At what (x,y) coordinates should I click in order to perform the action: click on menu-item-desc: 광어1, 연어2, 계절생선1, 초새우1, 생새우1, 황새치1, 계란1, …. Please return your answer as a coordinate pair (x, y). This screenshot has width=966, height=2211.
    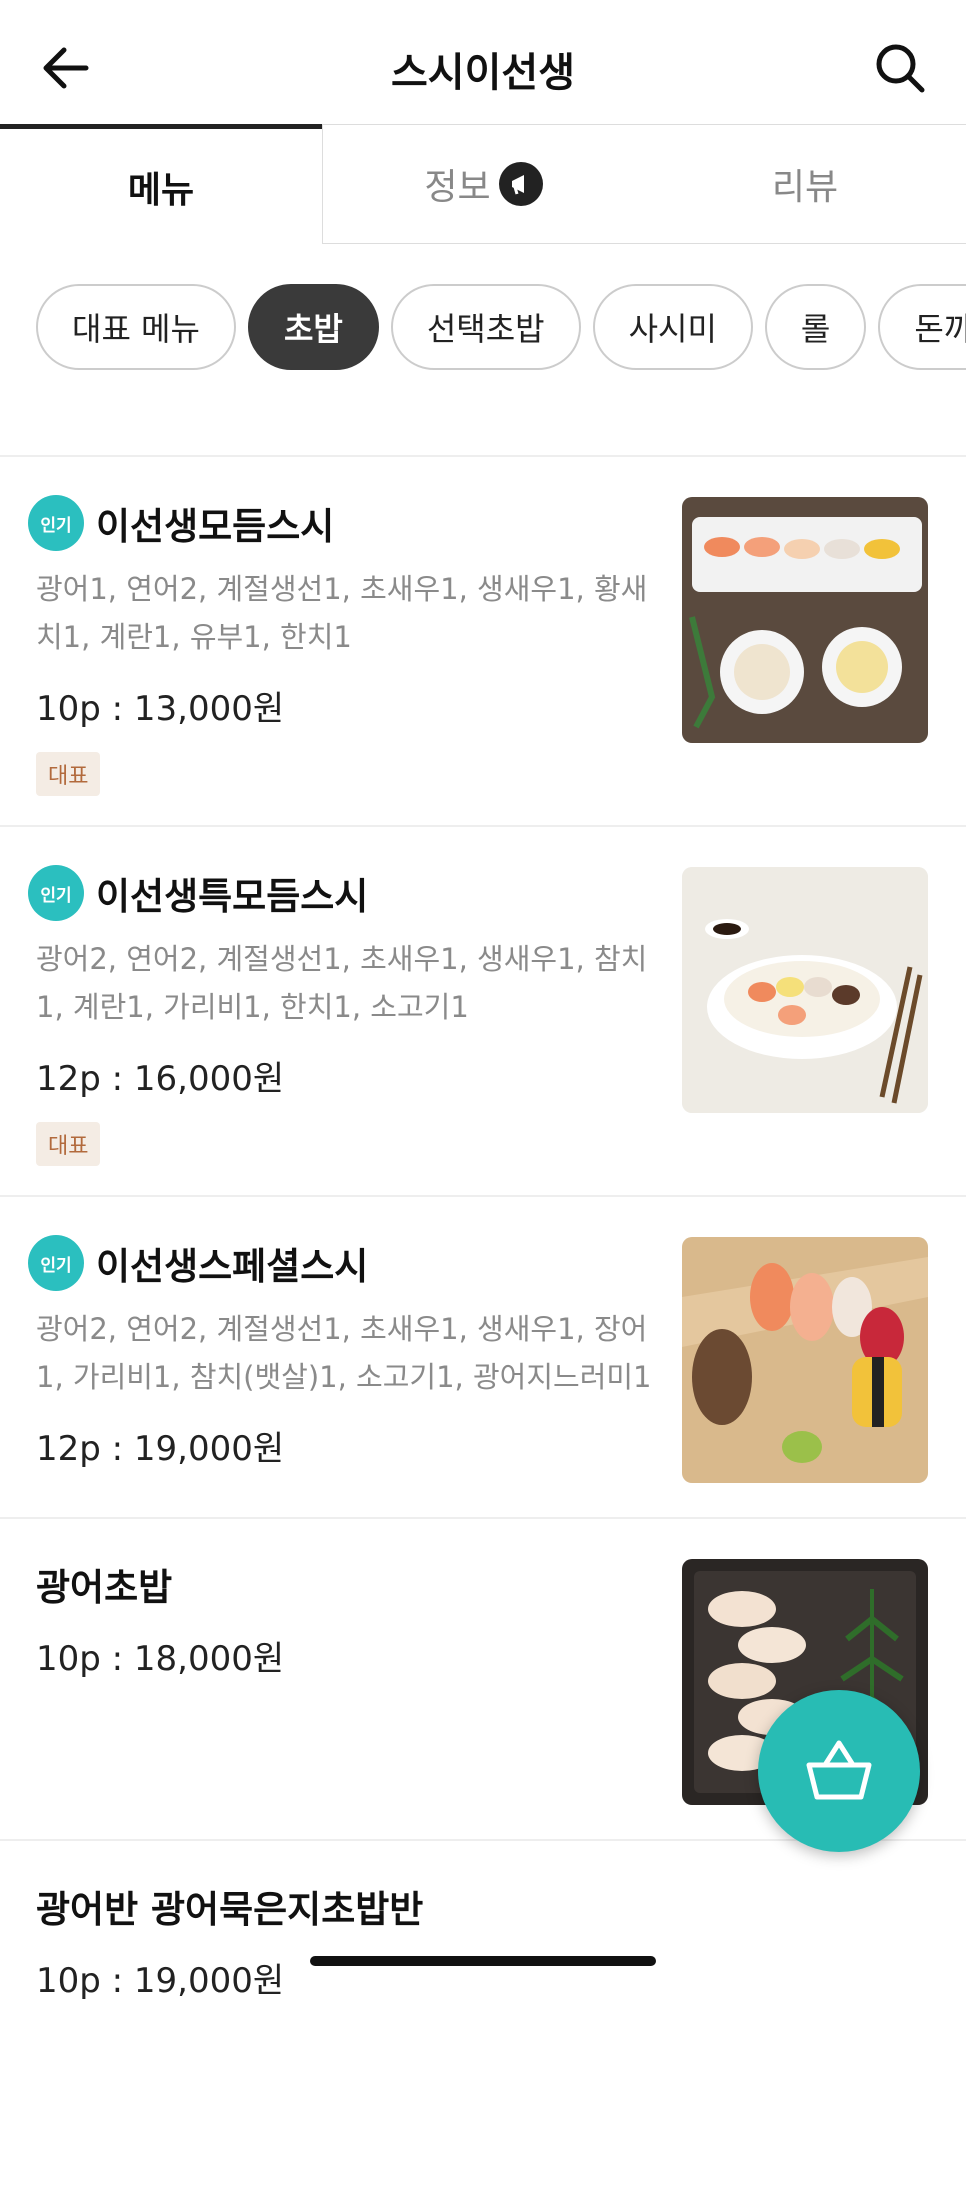
    Looking at the image, I should click on (342, 613).